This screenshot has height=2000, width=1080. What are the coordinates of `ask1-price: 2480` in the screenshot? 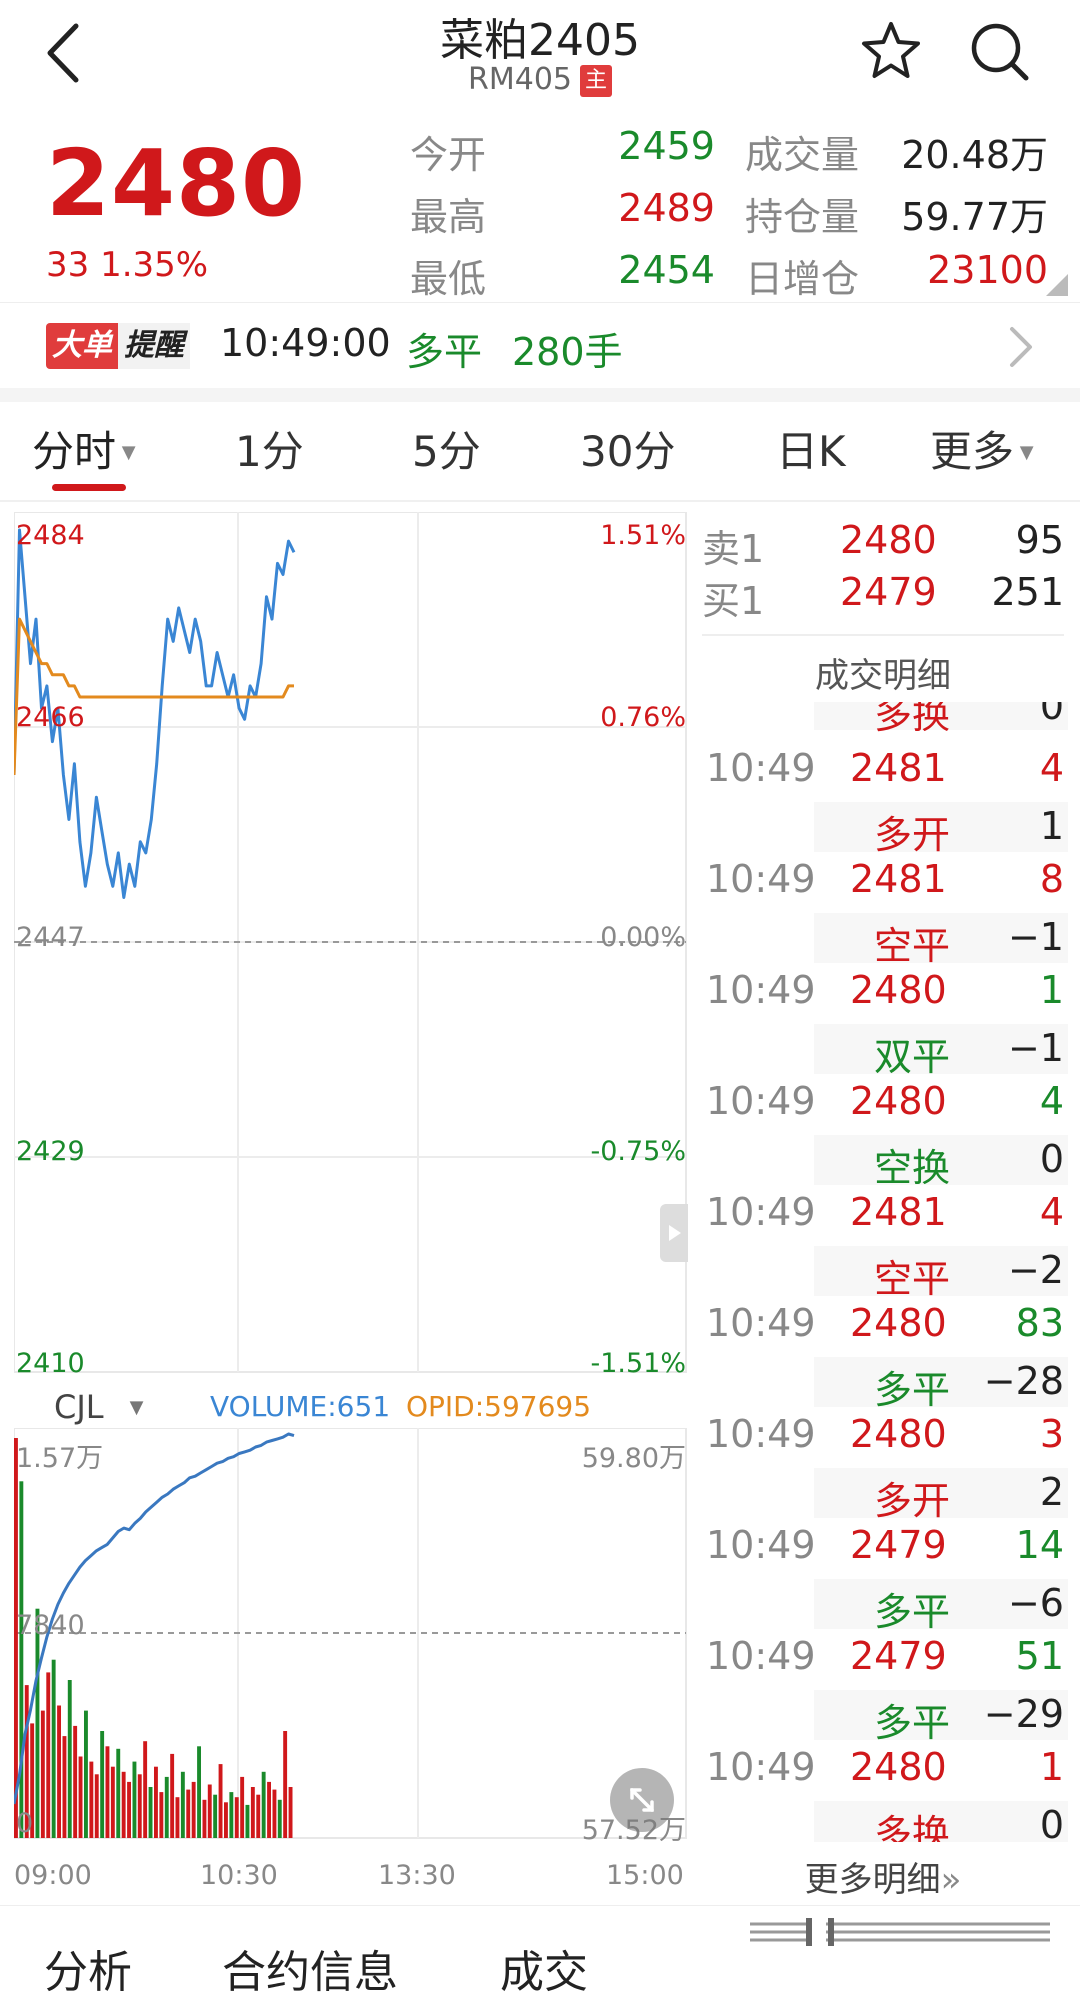 It's located at (888, 540).